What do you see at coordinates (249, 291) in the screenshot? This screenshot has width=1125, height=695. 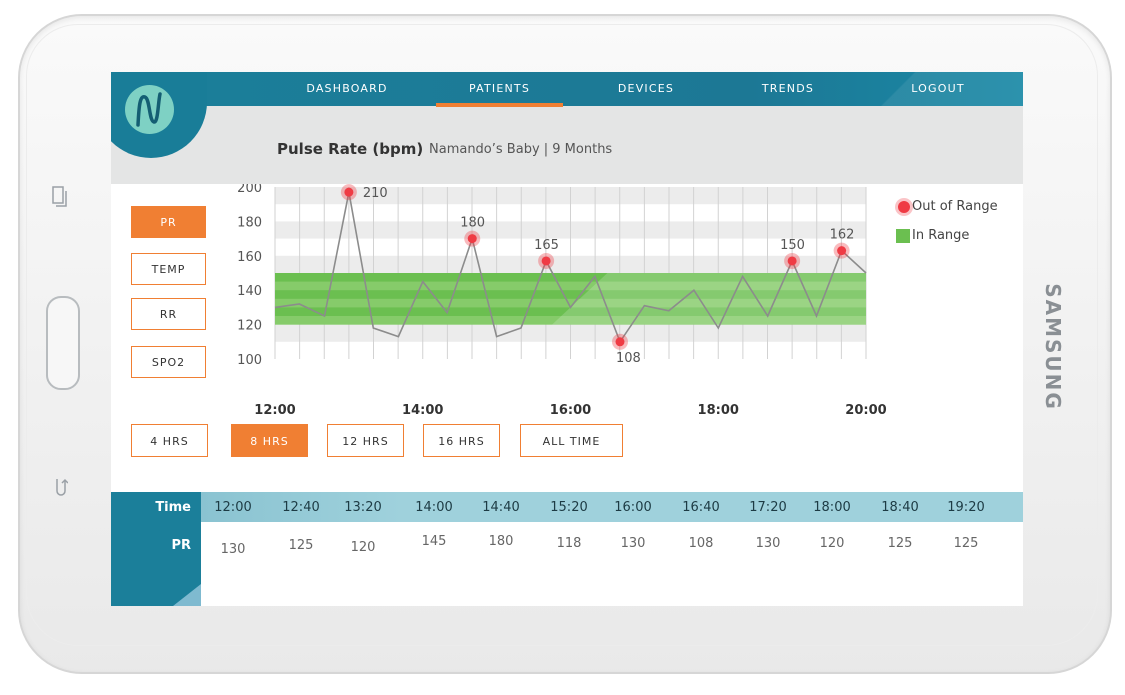 I see `y-tick-label: 140` at bounding box center [249, 291].